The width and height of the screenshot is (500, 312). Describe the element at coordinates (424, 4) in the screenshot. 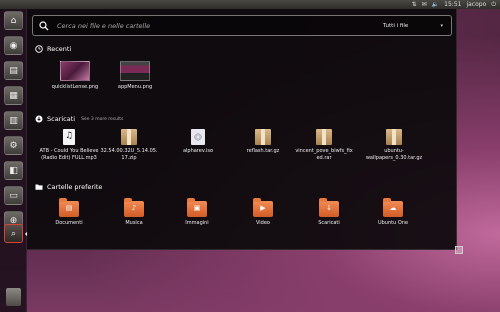

I see `mail-icon: ✉` at that location.